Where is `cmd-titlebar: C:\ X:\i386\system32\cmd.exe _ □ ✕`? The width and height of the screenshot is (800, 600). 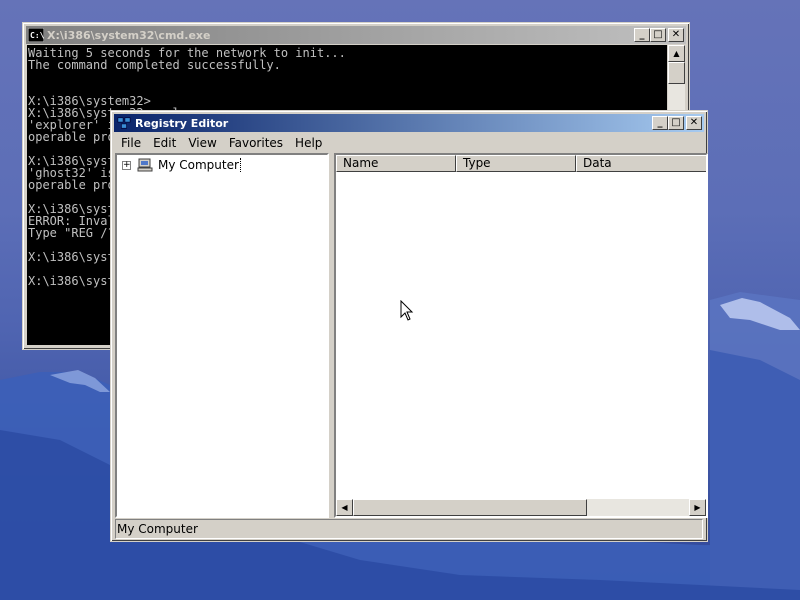
cmd-titlebar: C:\ X:\i386\system32\cmd.exe _ □ ✕ is located at coordinates (356, 35).